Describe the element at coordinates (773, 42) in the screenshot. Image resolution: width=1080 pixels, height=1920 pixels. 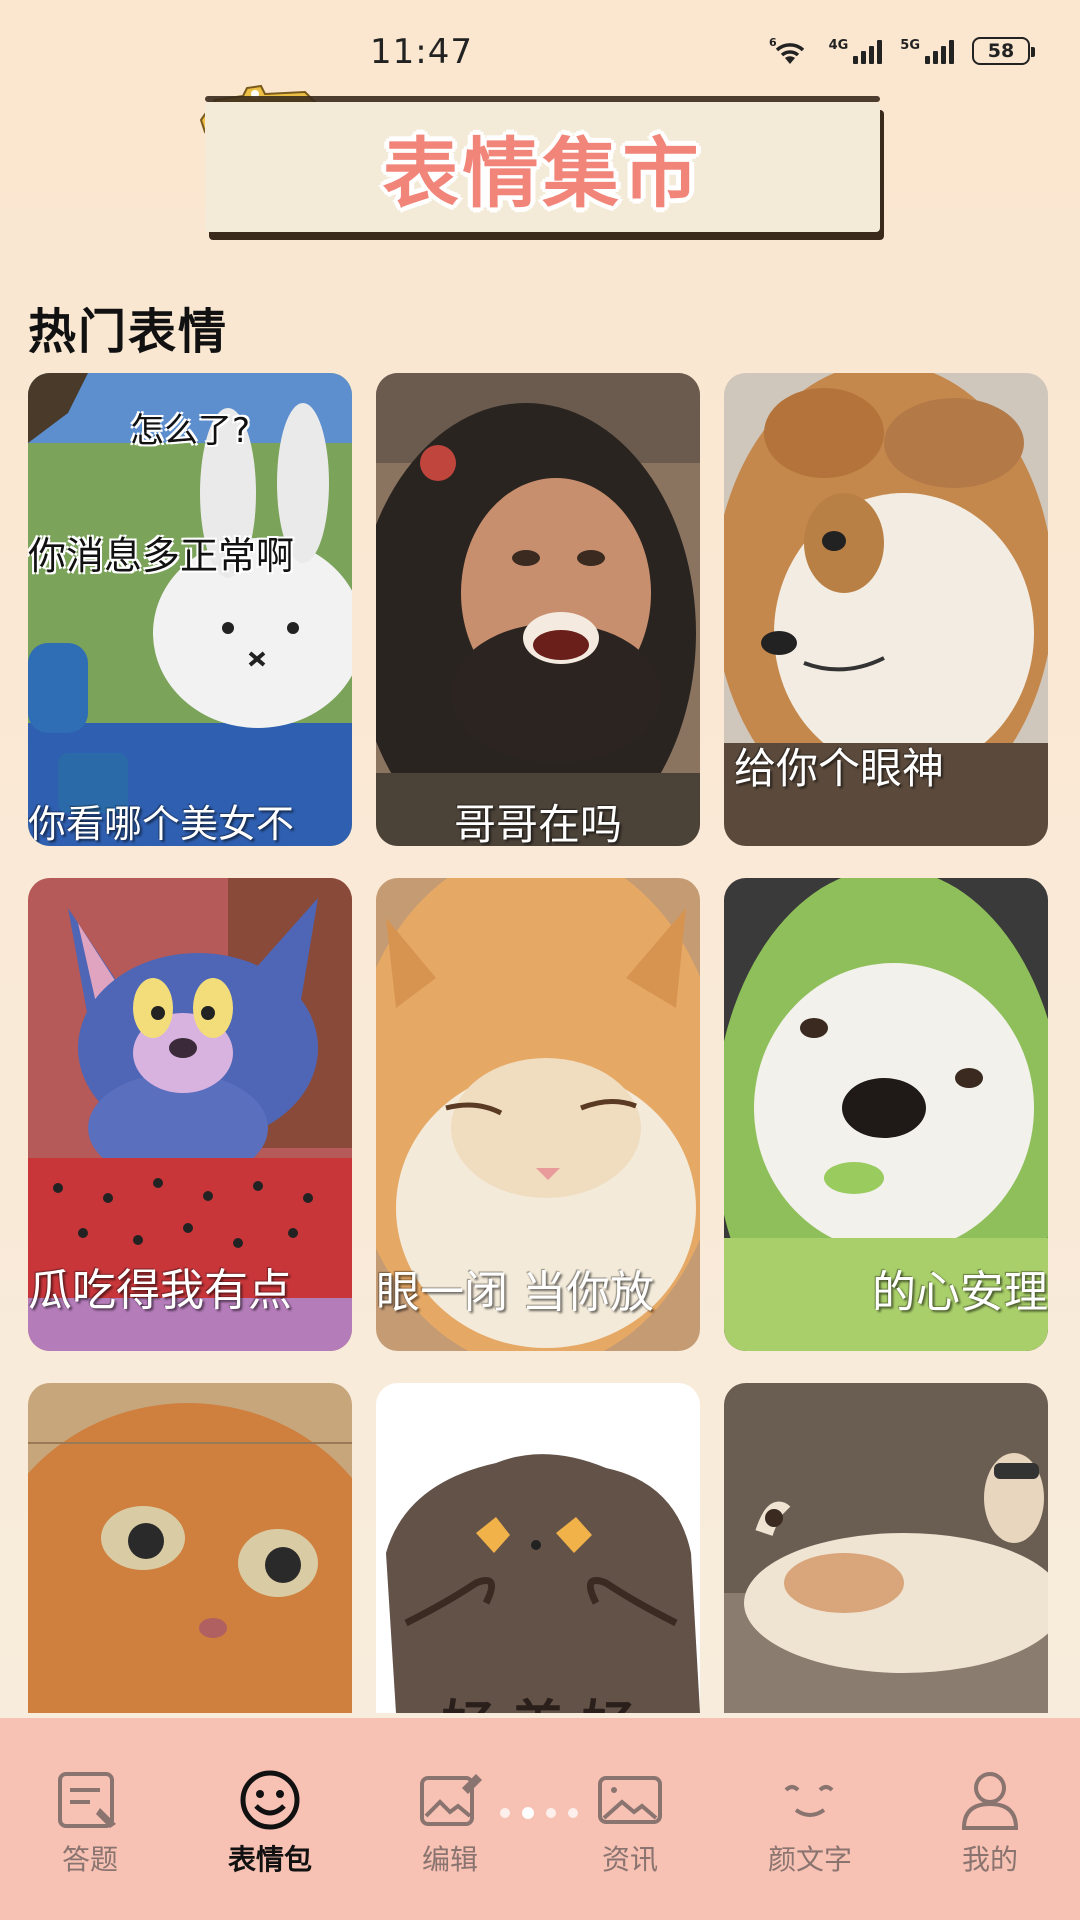
I see `wifi-badge: 6` at that location.